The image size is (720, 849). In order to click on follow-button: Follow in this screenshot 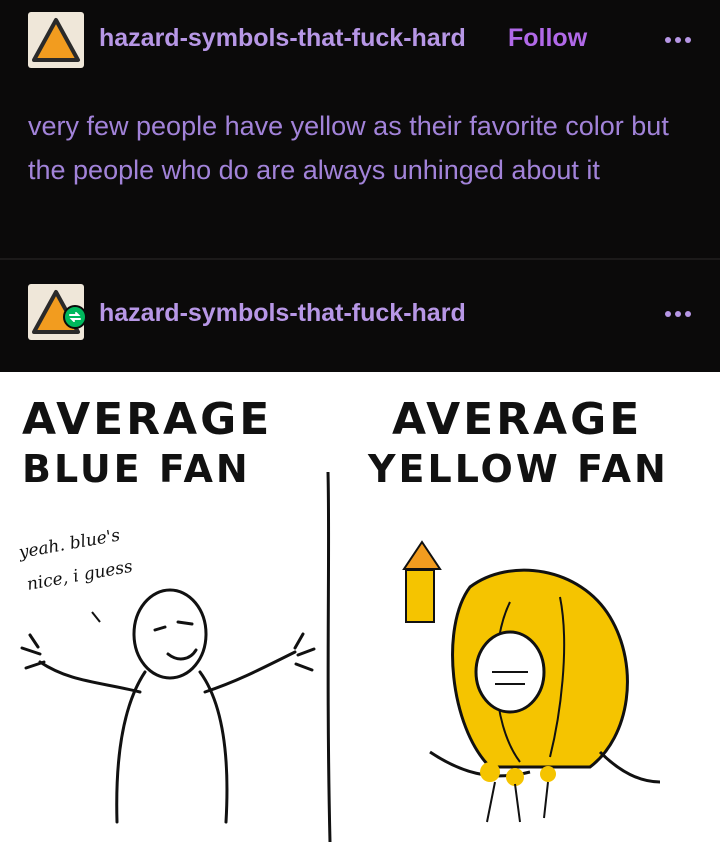, I will do `click(547, 38)`.